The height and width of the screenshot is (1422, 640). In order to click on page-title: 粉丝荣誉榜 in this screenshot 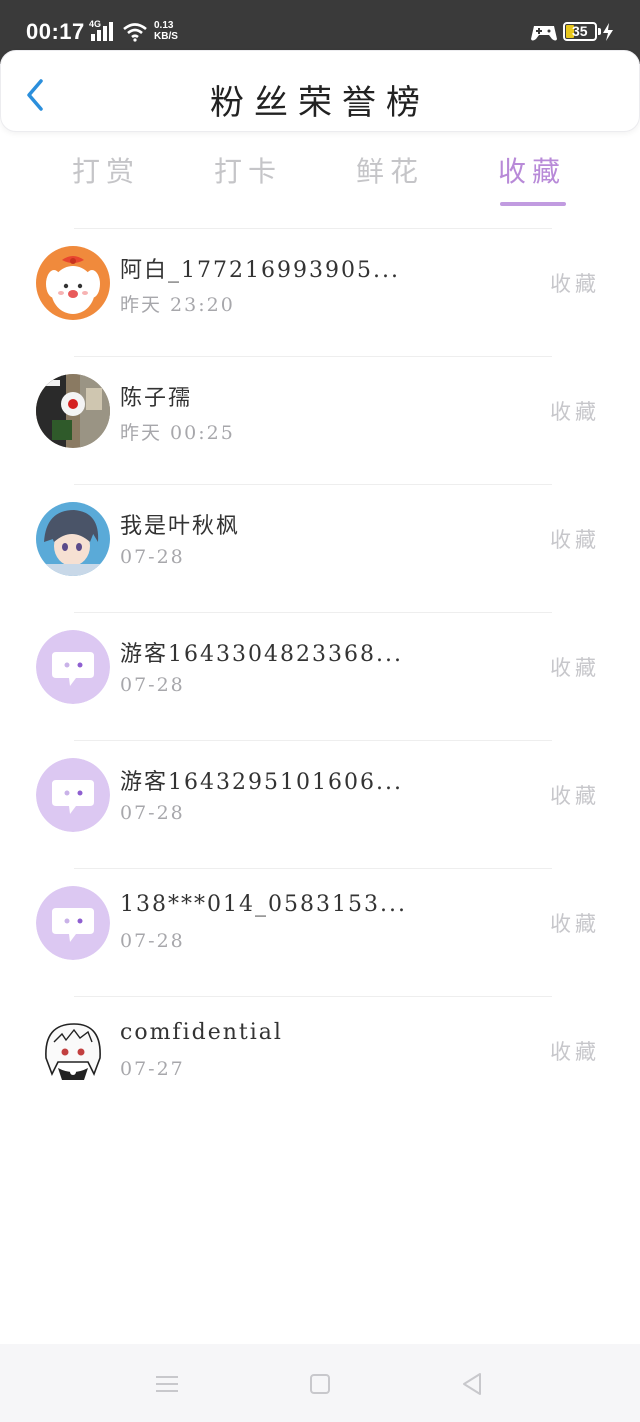, I will do `click(320, 103)`.